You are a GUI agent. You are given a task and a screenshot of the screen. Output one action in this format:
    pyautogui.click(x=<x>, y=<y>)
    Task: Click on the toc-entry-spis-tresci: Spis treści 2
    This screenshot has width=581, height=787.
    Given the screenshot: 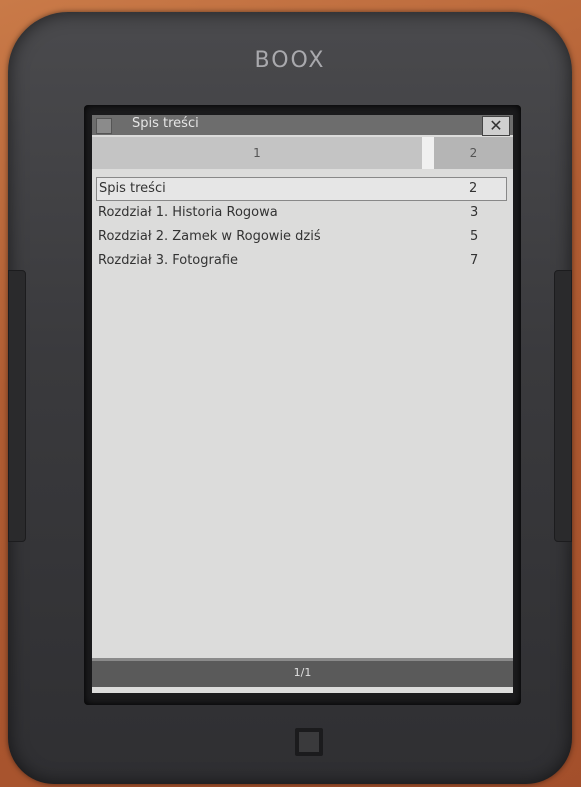 What is the action you would take?
    pyautogui.click(x=301, y=189)
    